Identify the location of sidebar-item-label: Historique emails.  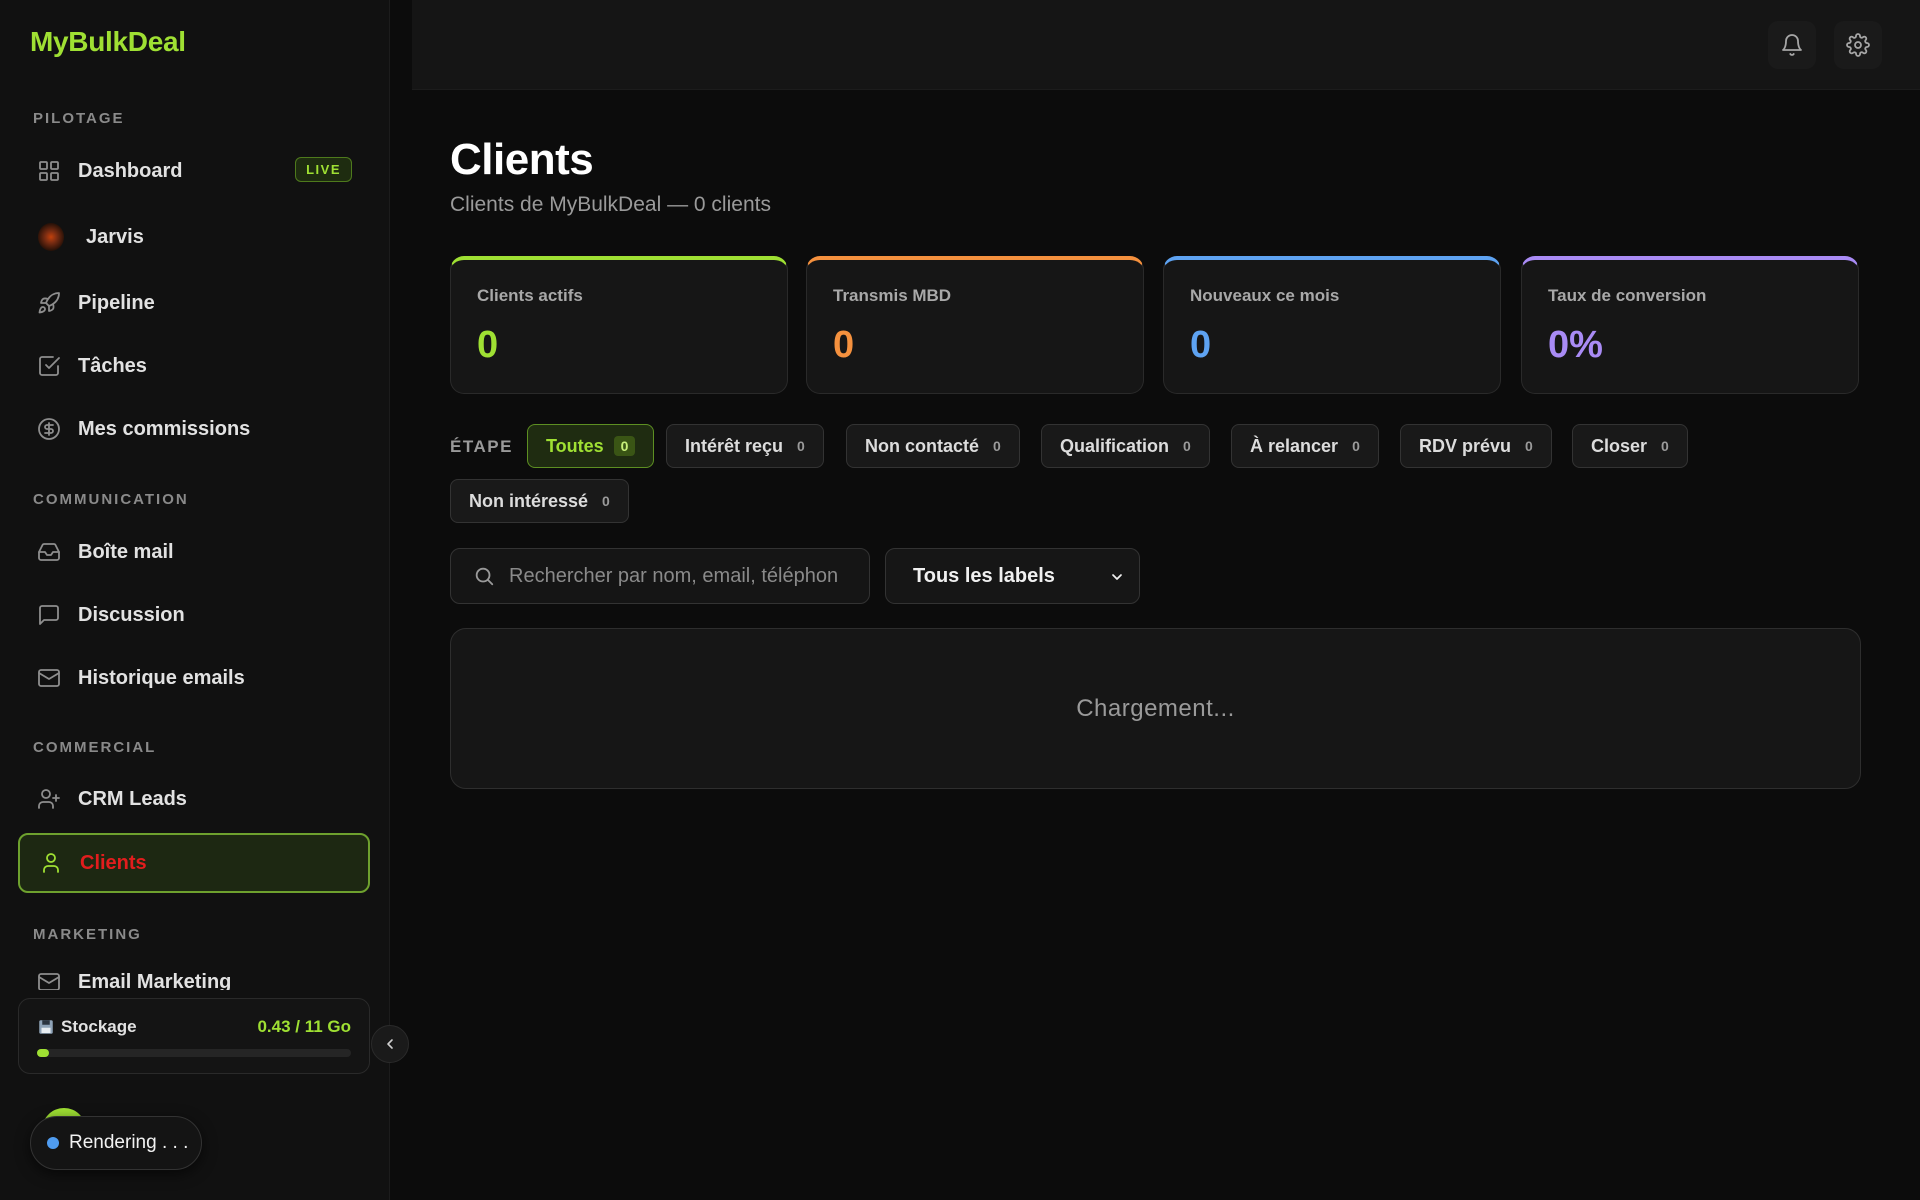
(161, 677).